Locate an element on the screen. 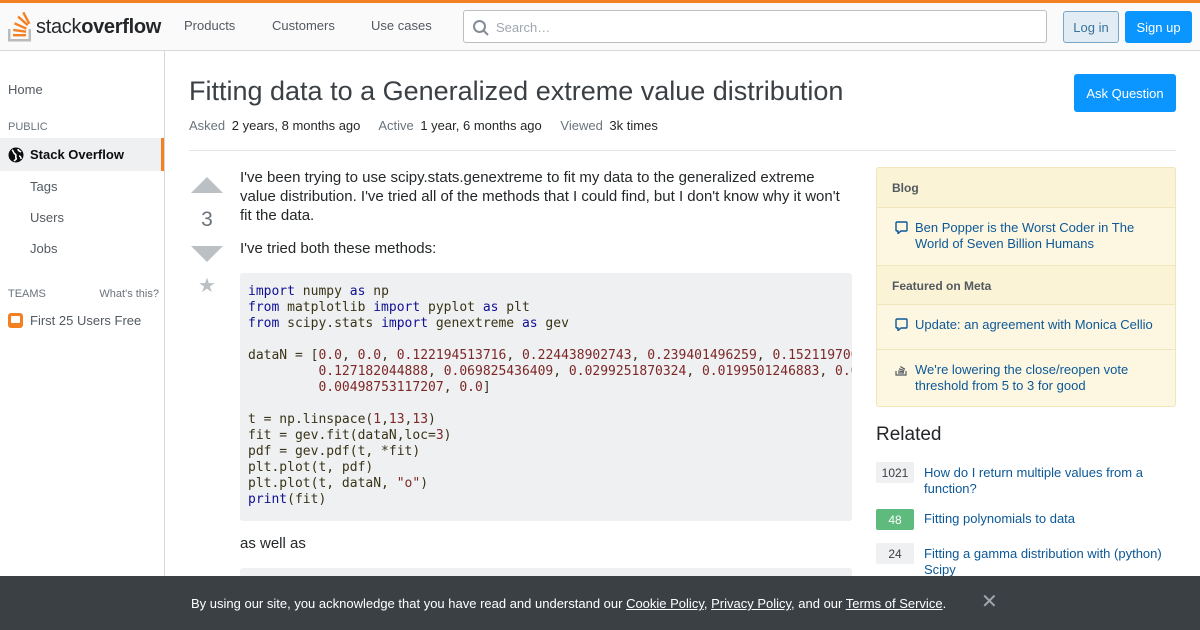 This screenshot has height=630, width=1200. sidebar-item-home: Home is located at coordinates (25, 89).